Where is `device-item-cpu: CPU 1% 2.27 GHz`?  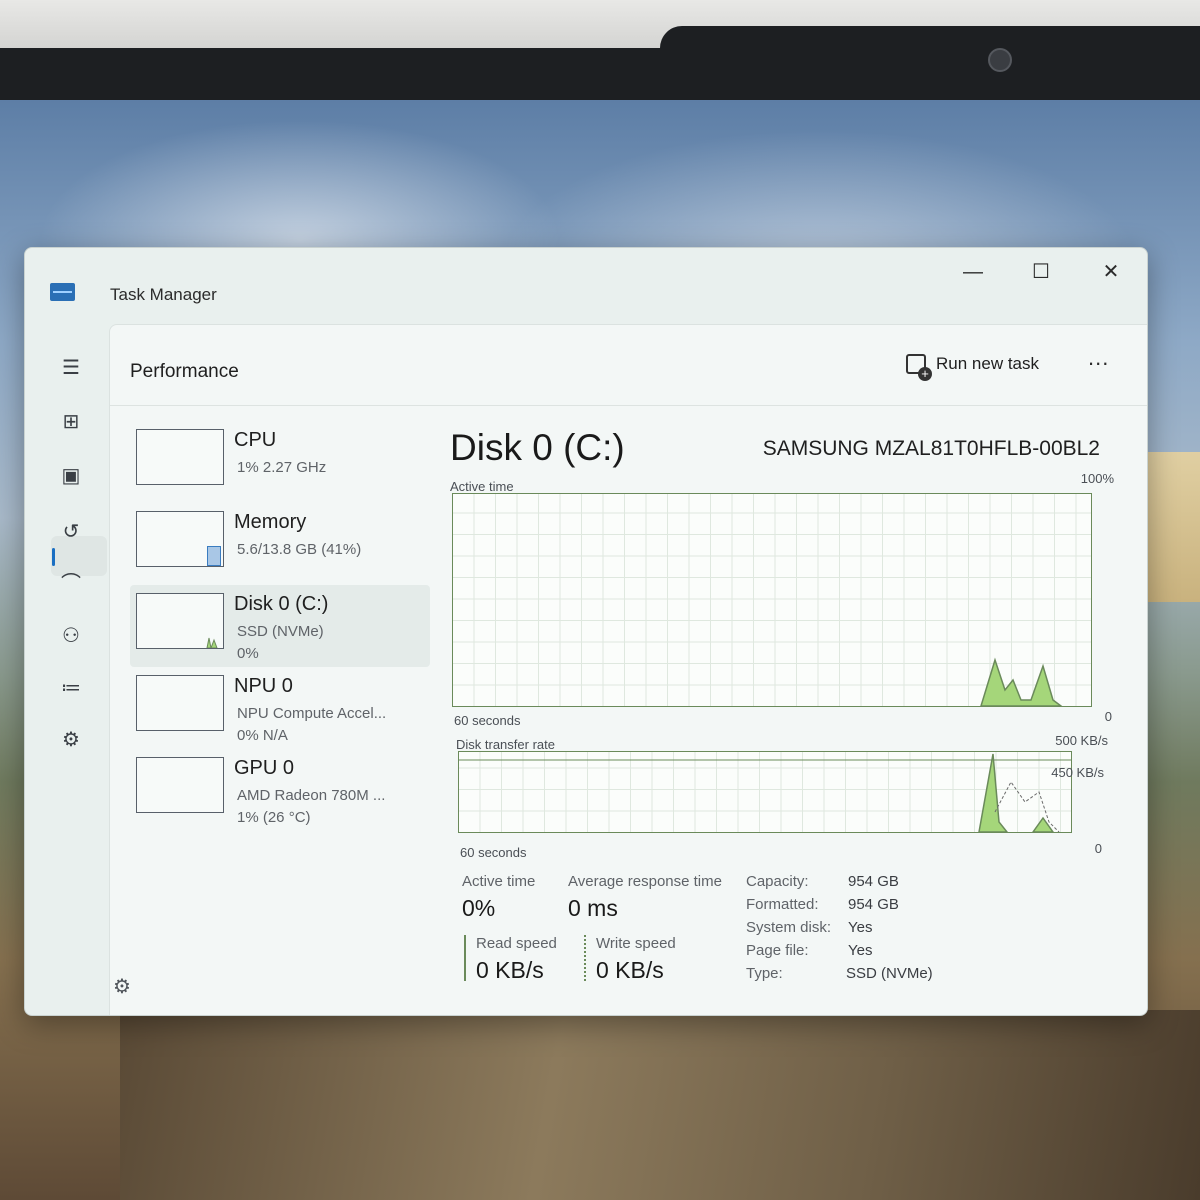
device-item-cpu: CPU 1% 2.27 GHz is located at coordinates (280, 462).